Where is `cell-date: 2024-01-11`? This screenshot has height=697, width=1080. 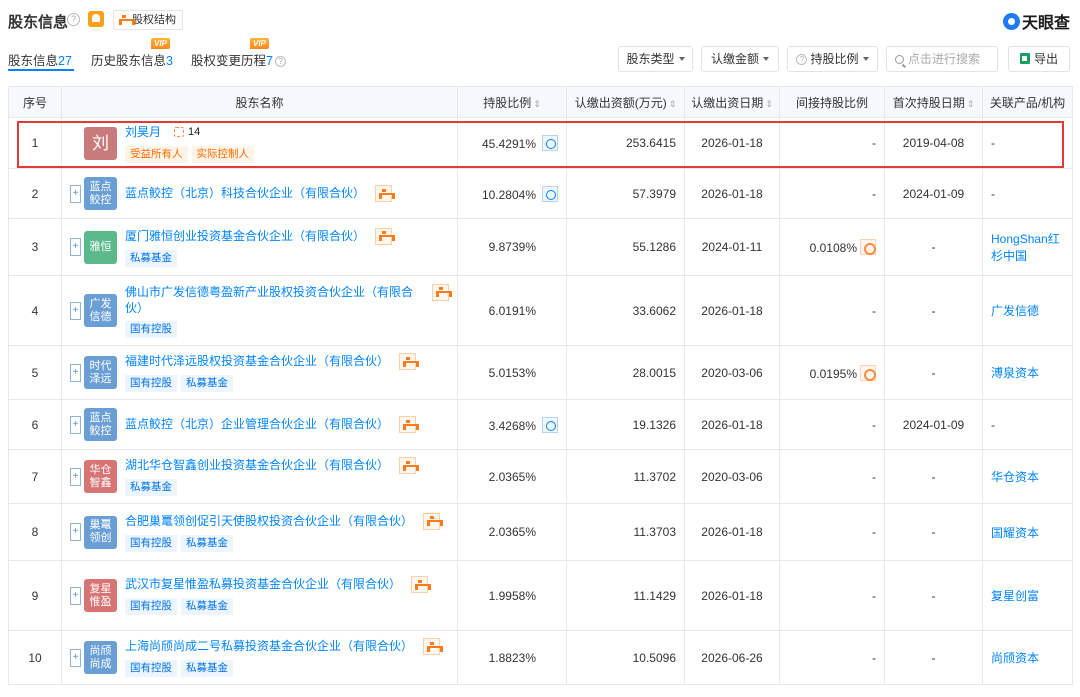 cell-date: 2024-01-11 is located at coordinates (732, 247).